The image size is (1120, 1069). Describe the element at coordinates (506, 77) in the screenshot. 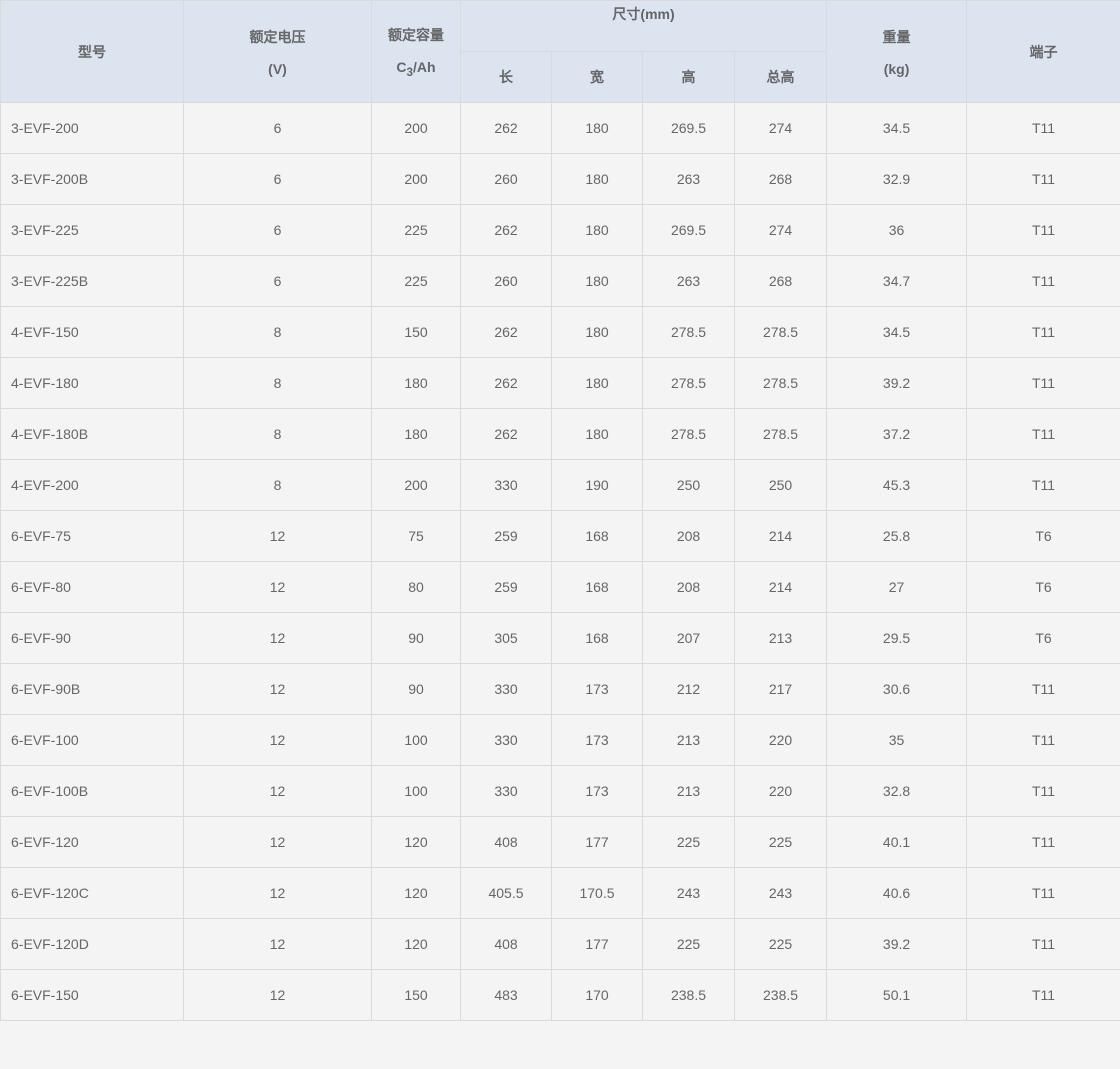

I see `header-length: 长` at that location.